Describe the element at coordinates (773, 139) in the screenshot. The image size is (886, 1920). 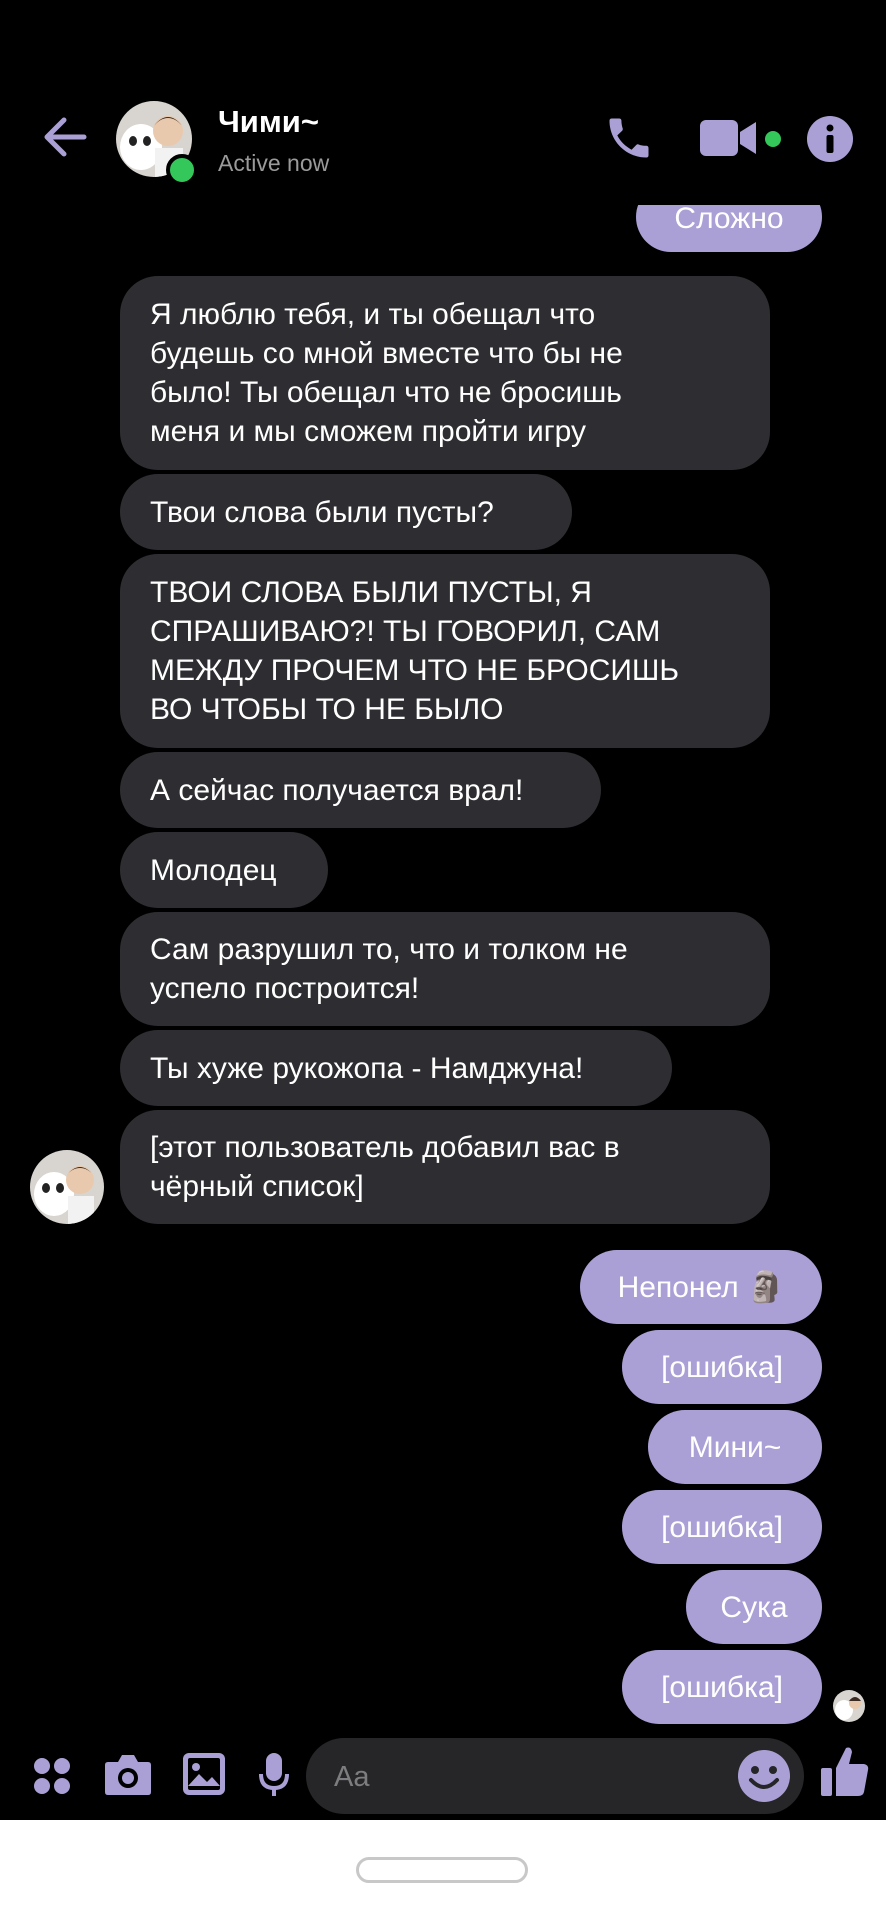
I see `video-status-dot` at that location.